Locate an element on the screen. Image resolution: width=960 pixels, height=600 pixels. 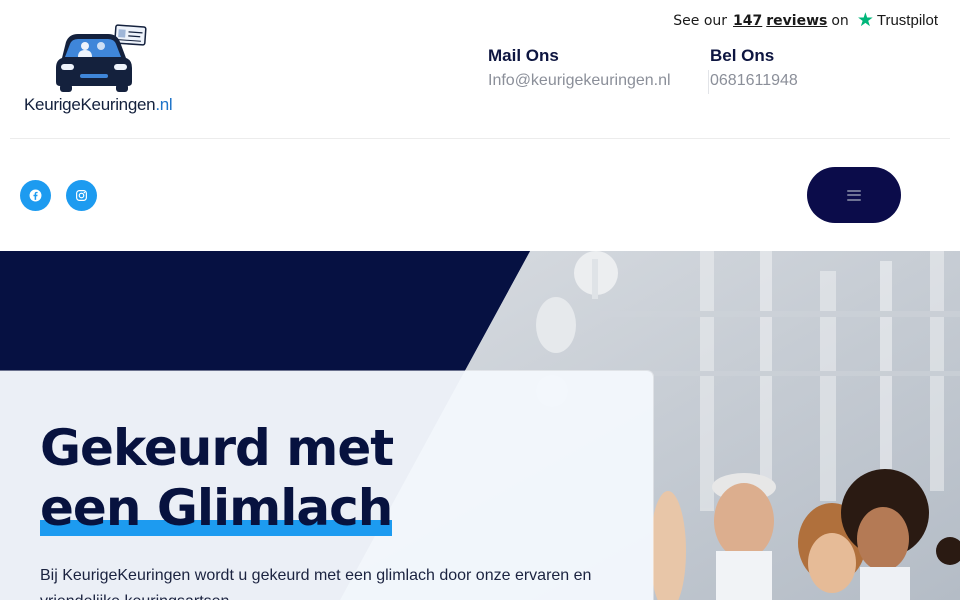
logo-wordmark: KeurigeKeuringen.nl is located at coordinates (98, 104).